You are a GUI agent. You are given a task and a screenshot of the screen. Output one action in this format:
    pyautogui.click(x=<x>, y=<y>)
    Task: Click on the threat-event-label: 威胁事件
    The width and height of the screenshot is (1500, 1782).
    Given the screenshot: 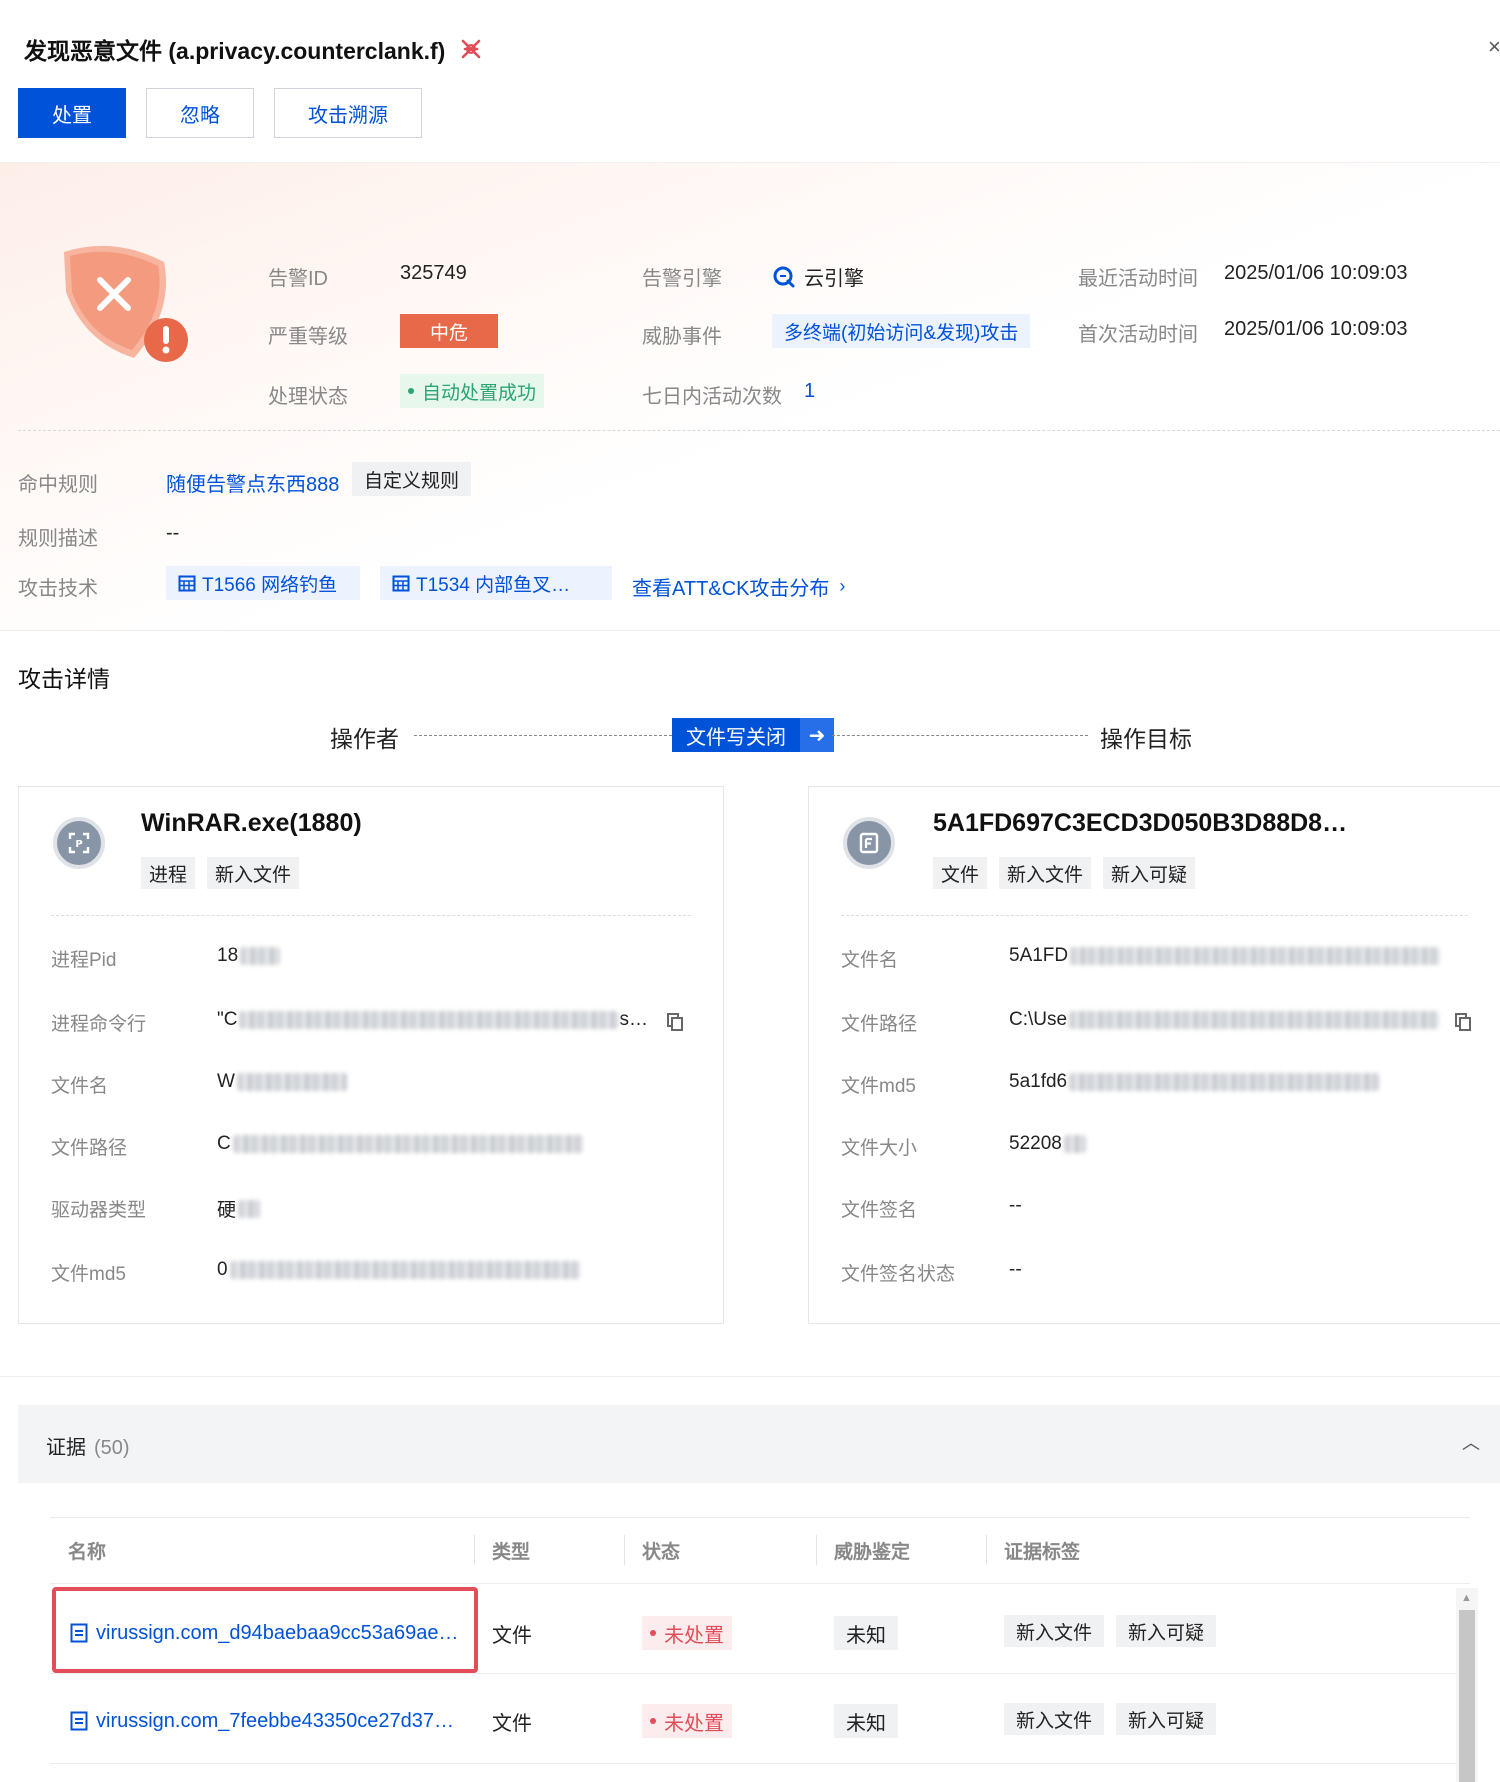 What is the action you would take?
    pyautogui.click(x=682, y=337)
    